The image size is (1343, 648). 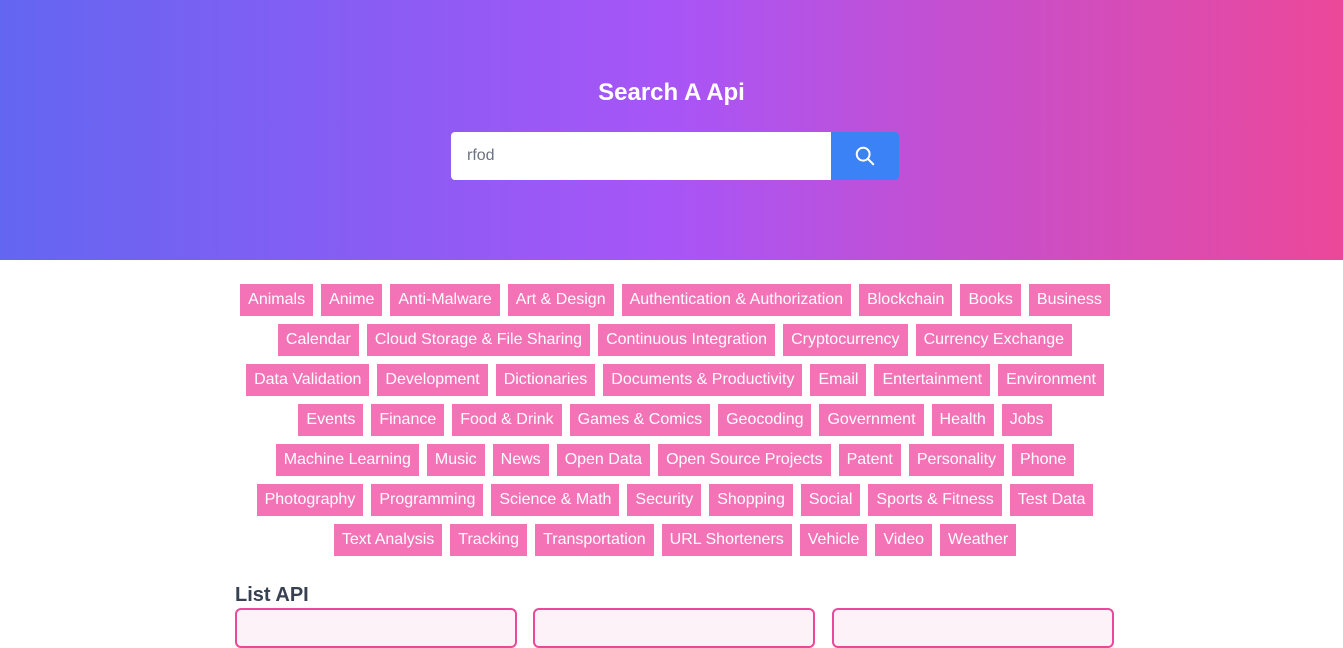 I want to click on category-tag: Text Analysis, so click(x=388, y=540).